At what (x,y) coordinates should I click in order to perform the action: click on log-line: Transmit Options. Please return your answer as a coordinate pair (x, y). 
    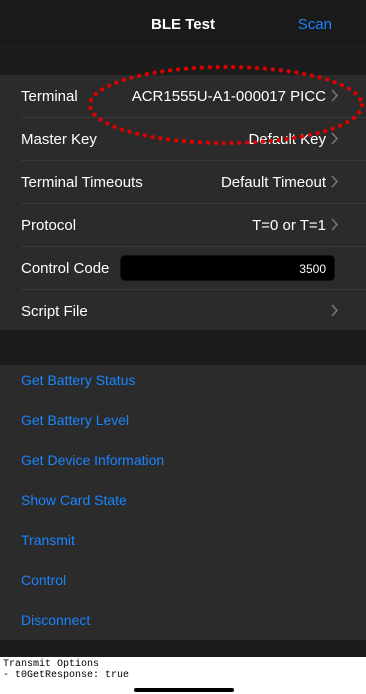
    Looking at the image, I should click on (51, 664).